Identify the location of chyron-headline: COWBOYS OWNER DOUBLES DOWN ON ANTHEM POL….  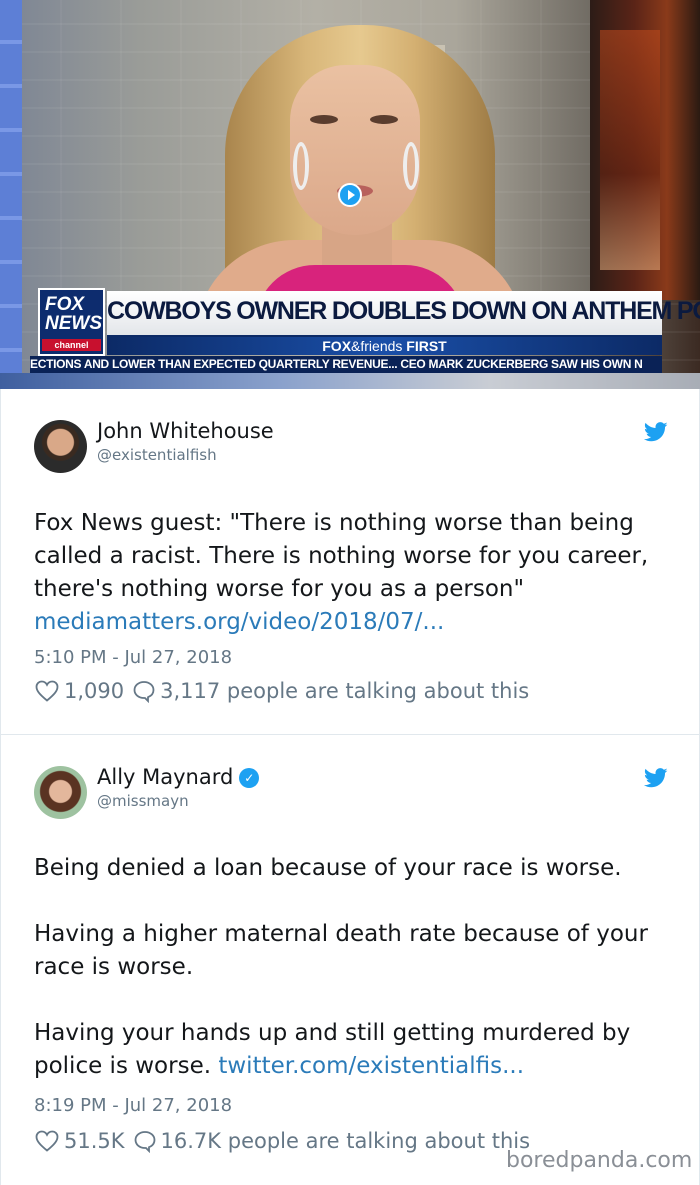
(403, 311).